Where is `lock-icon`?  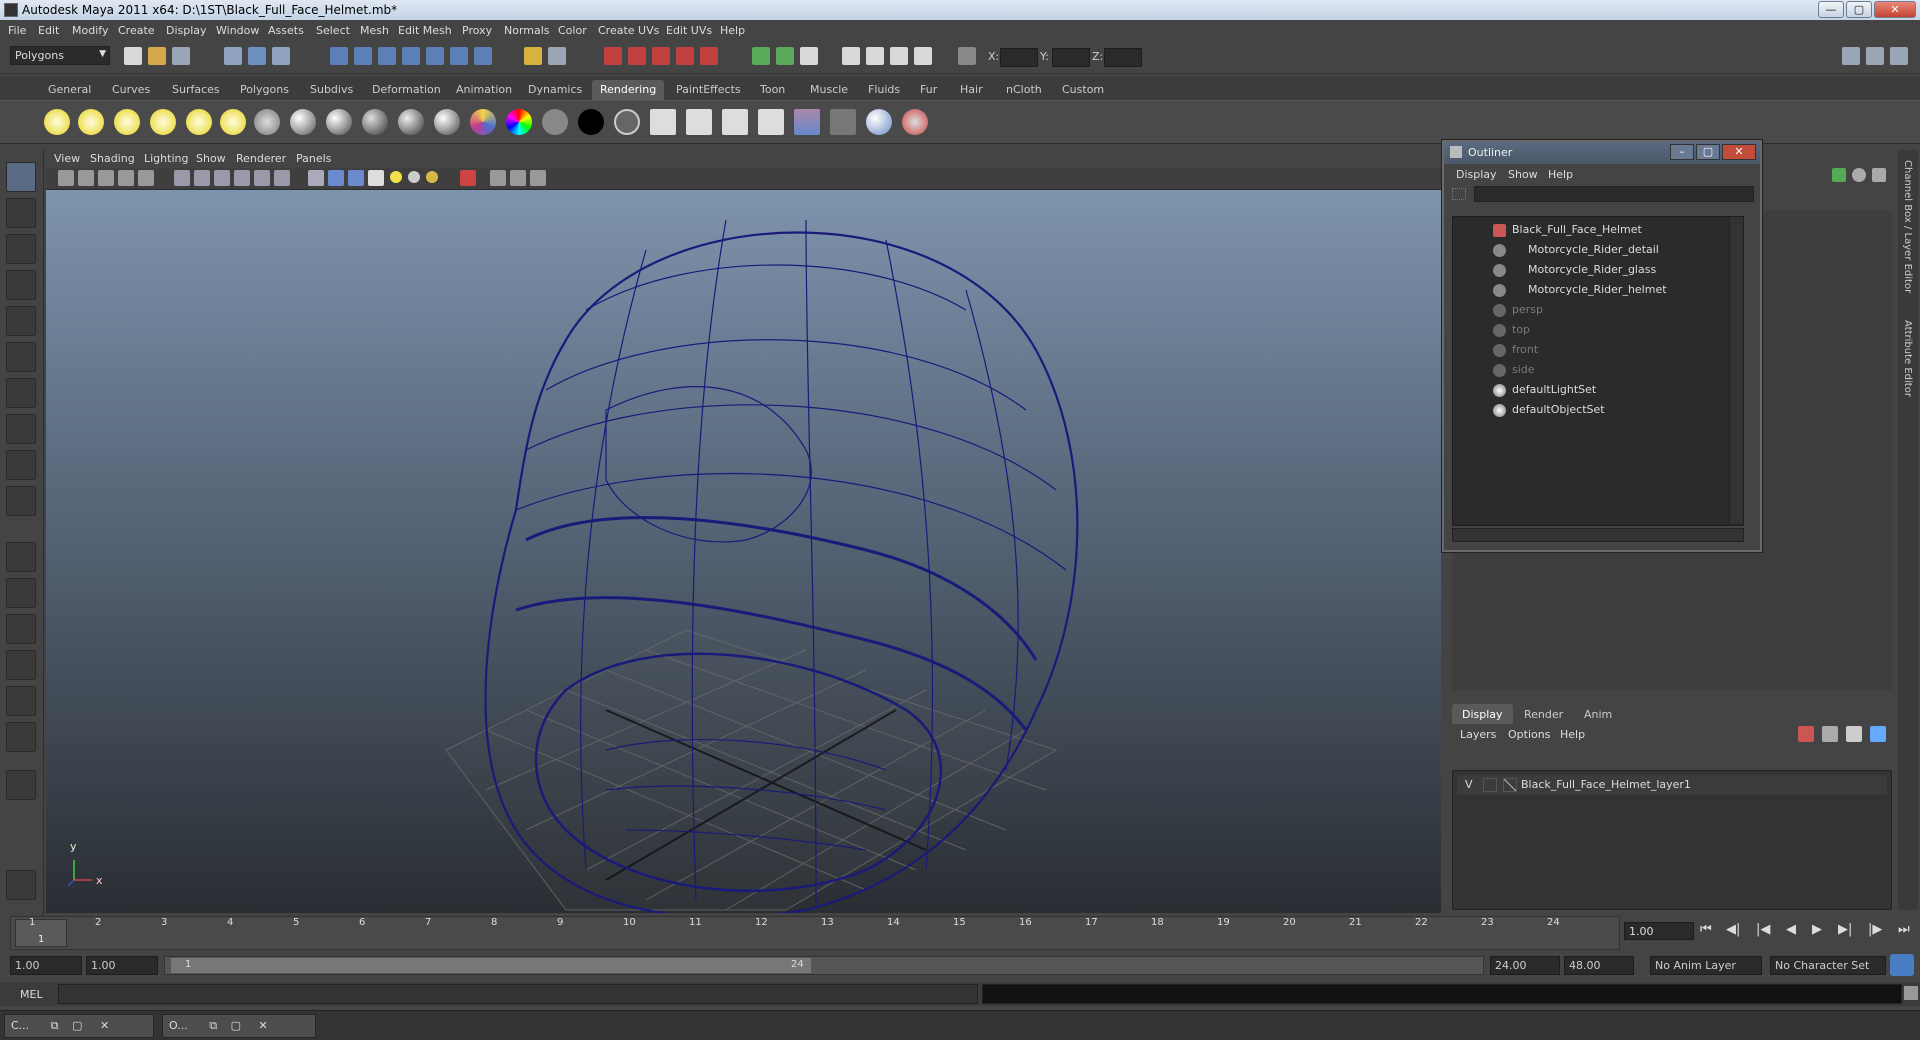
lock-icon is located at coordinates (533, 56).